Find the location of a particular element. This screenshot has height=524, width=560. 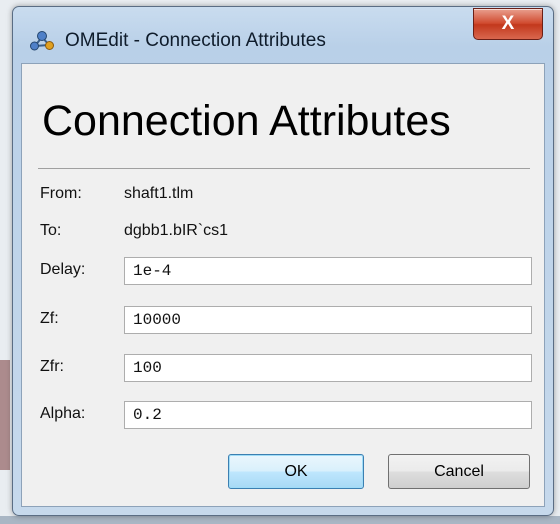

alpha-label: Alpha: is located at coordinates (63, 413).